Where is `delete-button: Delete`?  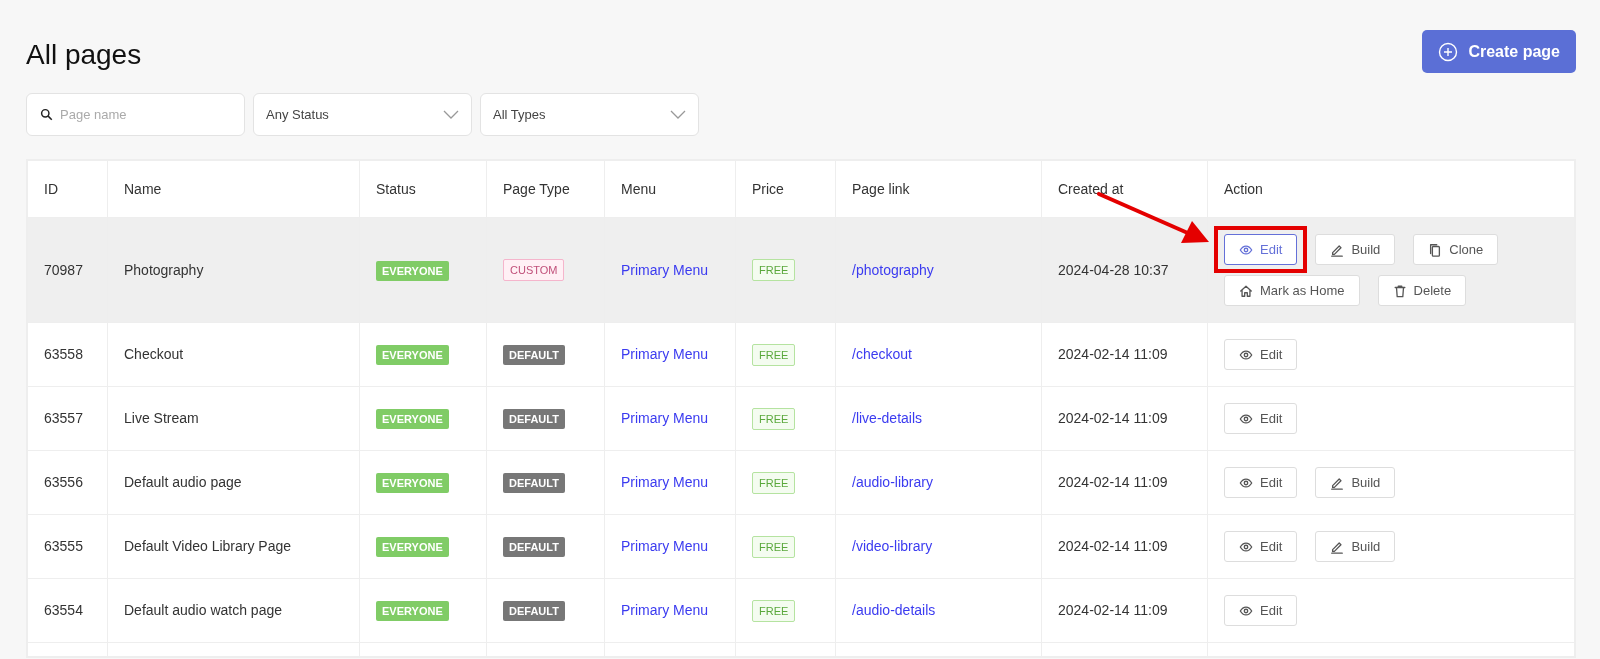 delete-button: Delete is located at coordinates (1422, 290).